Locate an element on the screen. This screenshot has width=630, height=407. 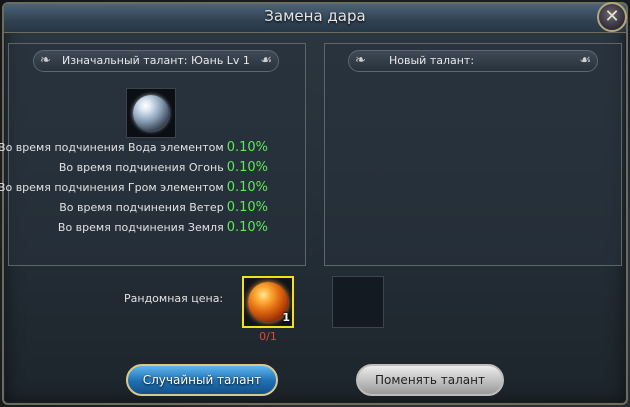
stat-label: Во время подчинения Вода элементом is located at coordinates (112, 147).